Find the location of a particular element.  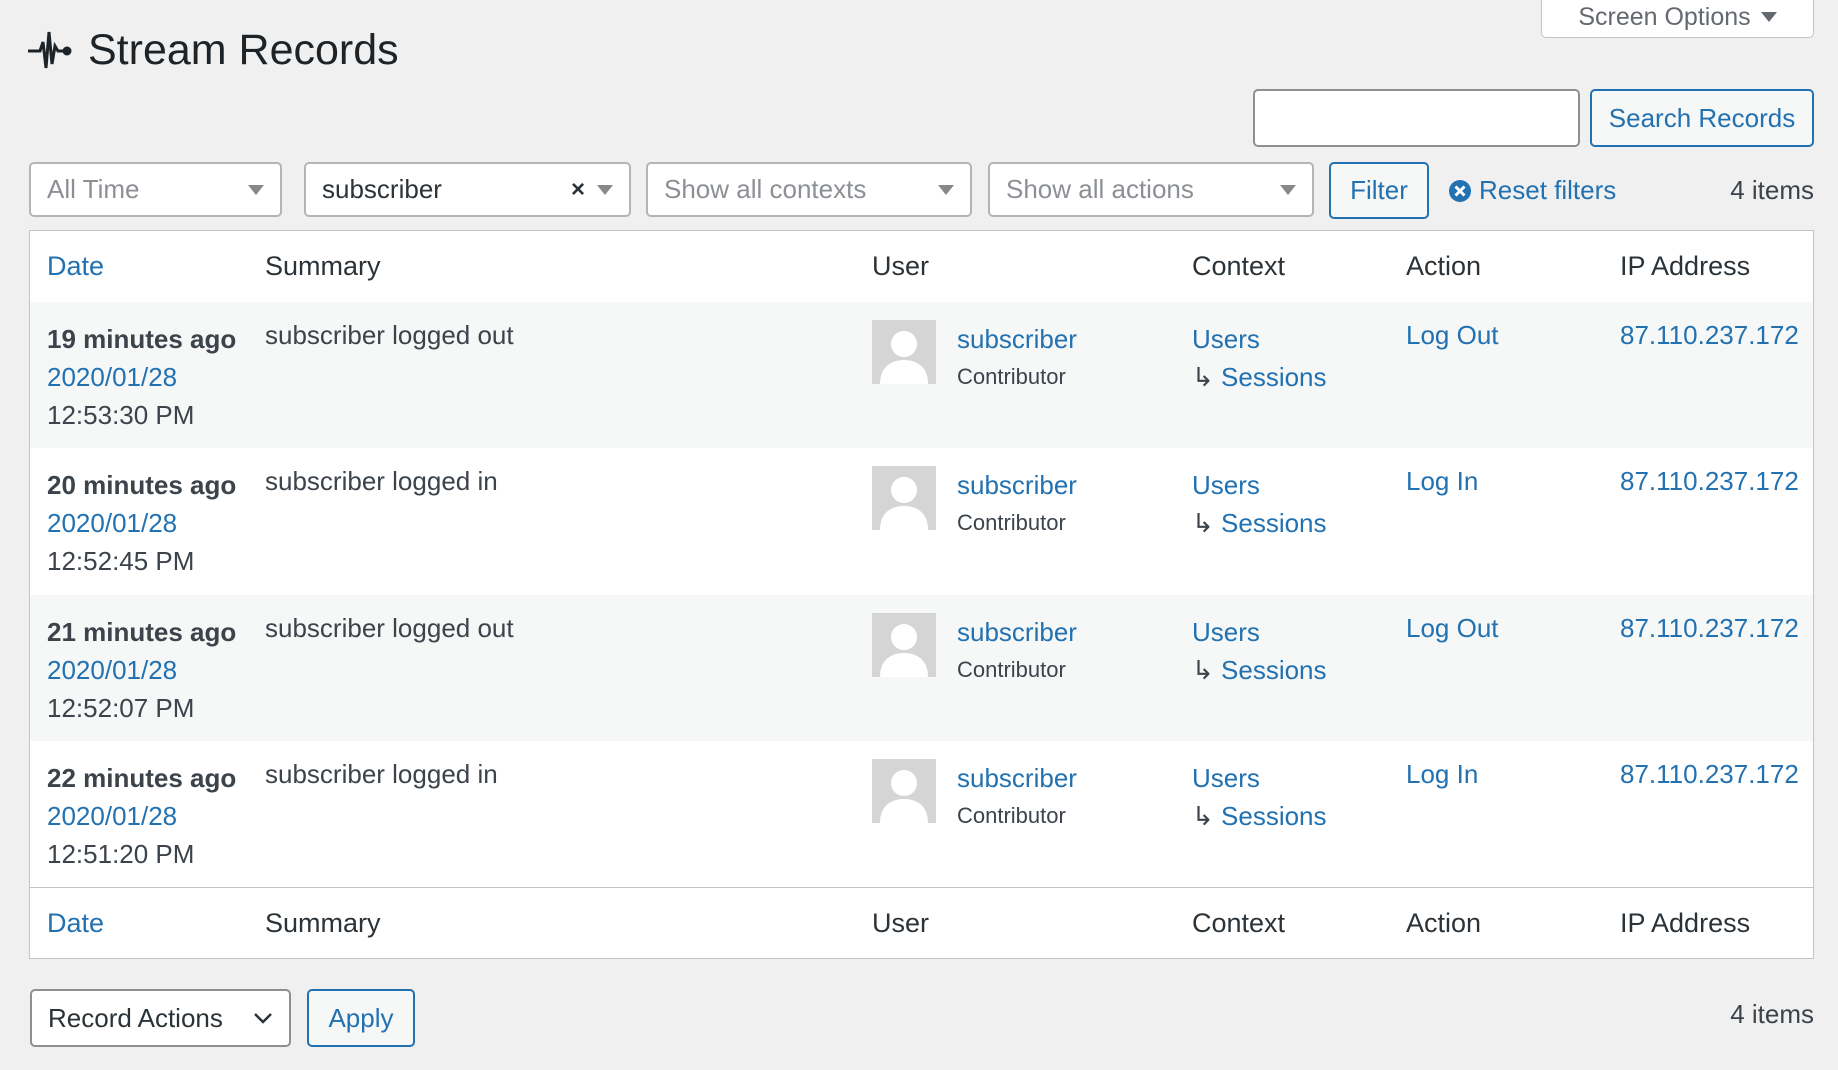

time: 12:53:30 PM is located at coordinates (121, 415).